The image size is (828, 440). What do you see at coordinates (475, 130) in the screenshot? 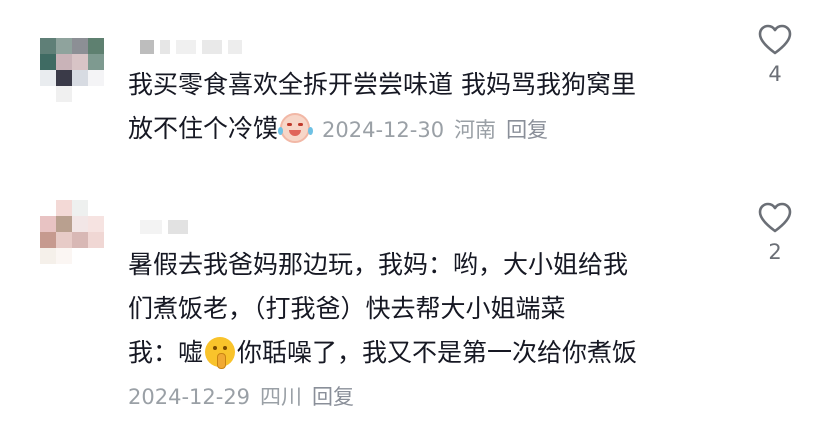
I see `comment-location: 河南` at bounding box center [475, 130].